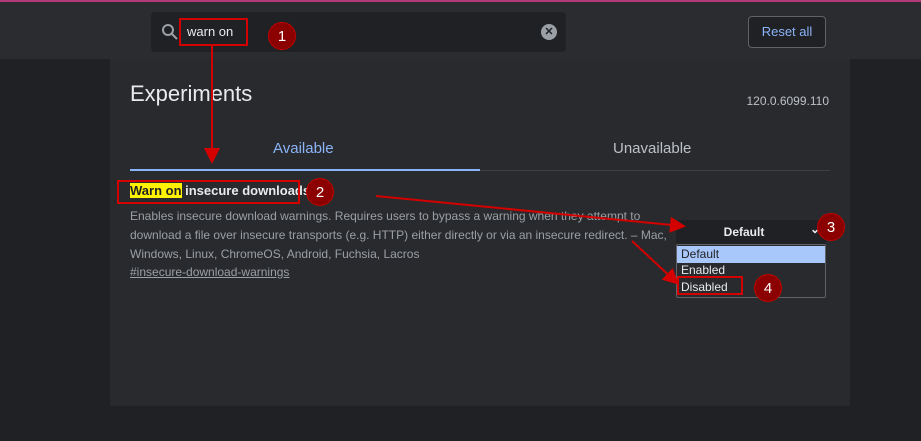 This screenshot has height=441, width=921. What do you see at coordinates (768, 288) in the screenshot?
I see `step-badge-4: 4` at bounding box center [768, 288].